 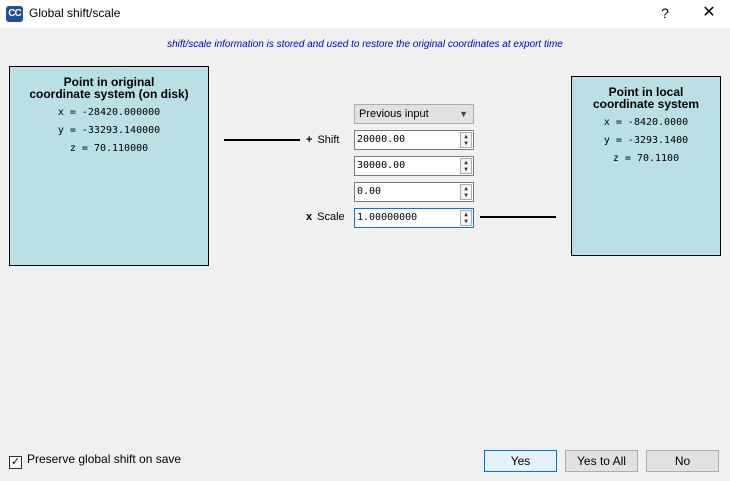 I want to click on shift-z-stepper: ▲ ▼, so click(x=466, y=192).